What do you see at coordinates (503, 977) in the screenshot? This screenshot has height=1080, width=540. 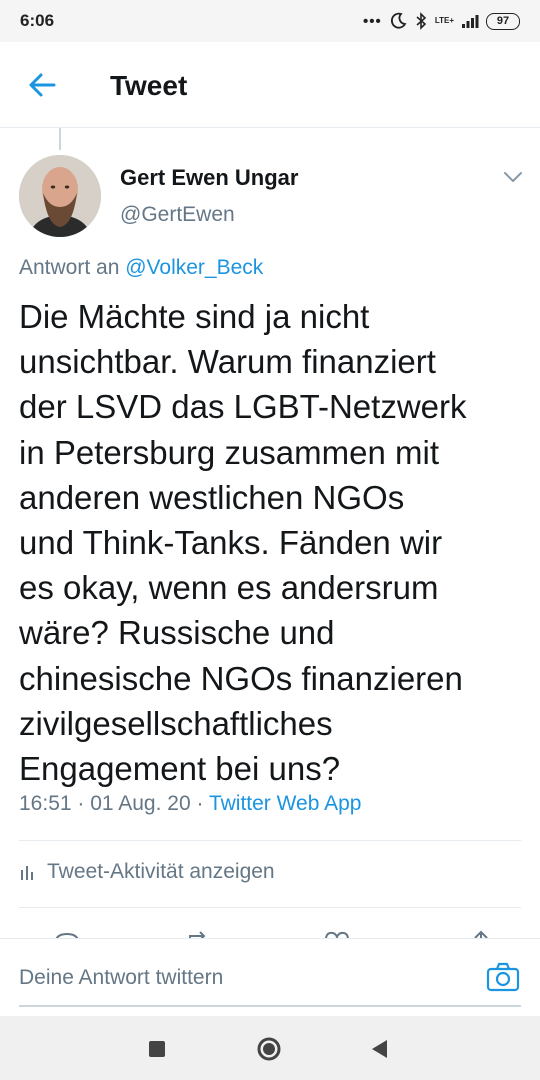 I see `camera-icon` at bounding box center [503, 977].